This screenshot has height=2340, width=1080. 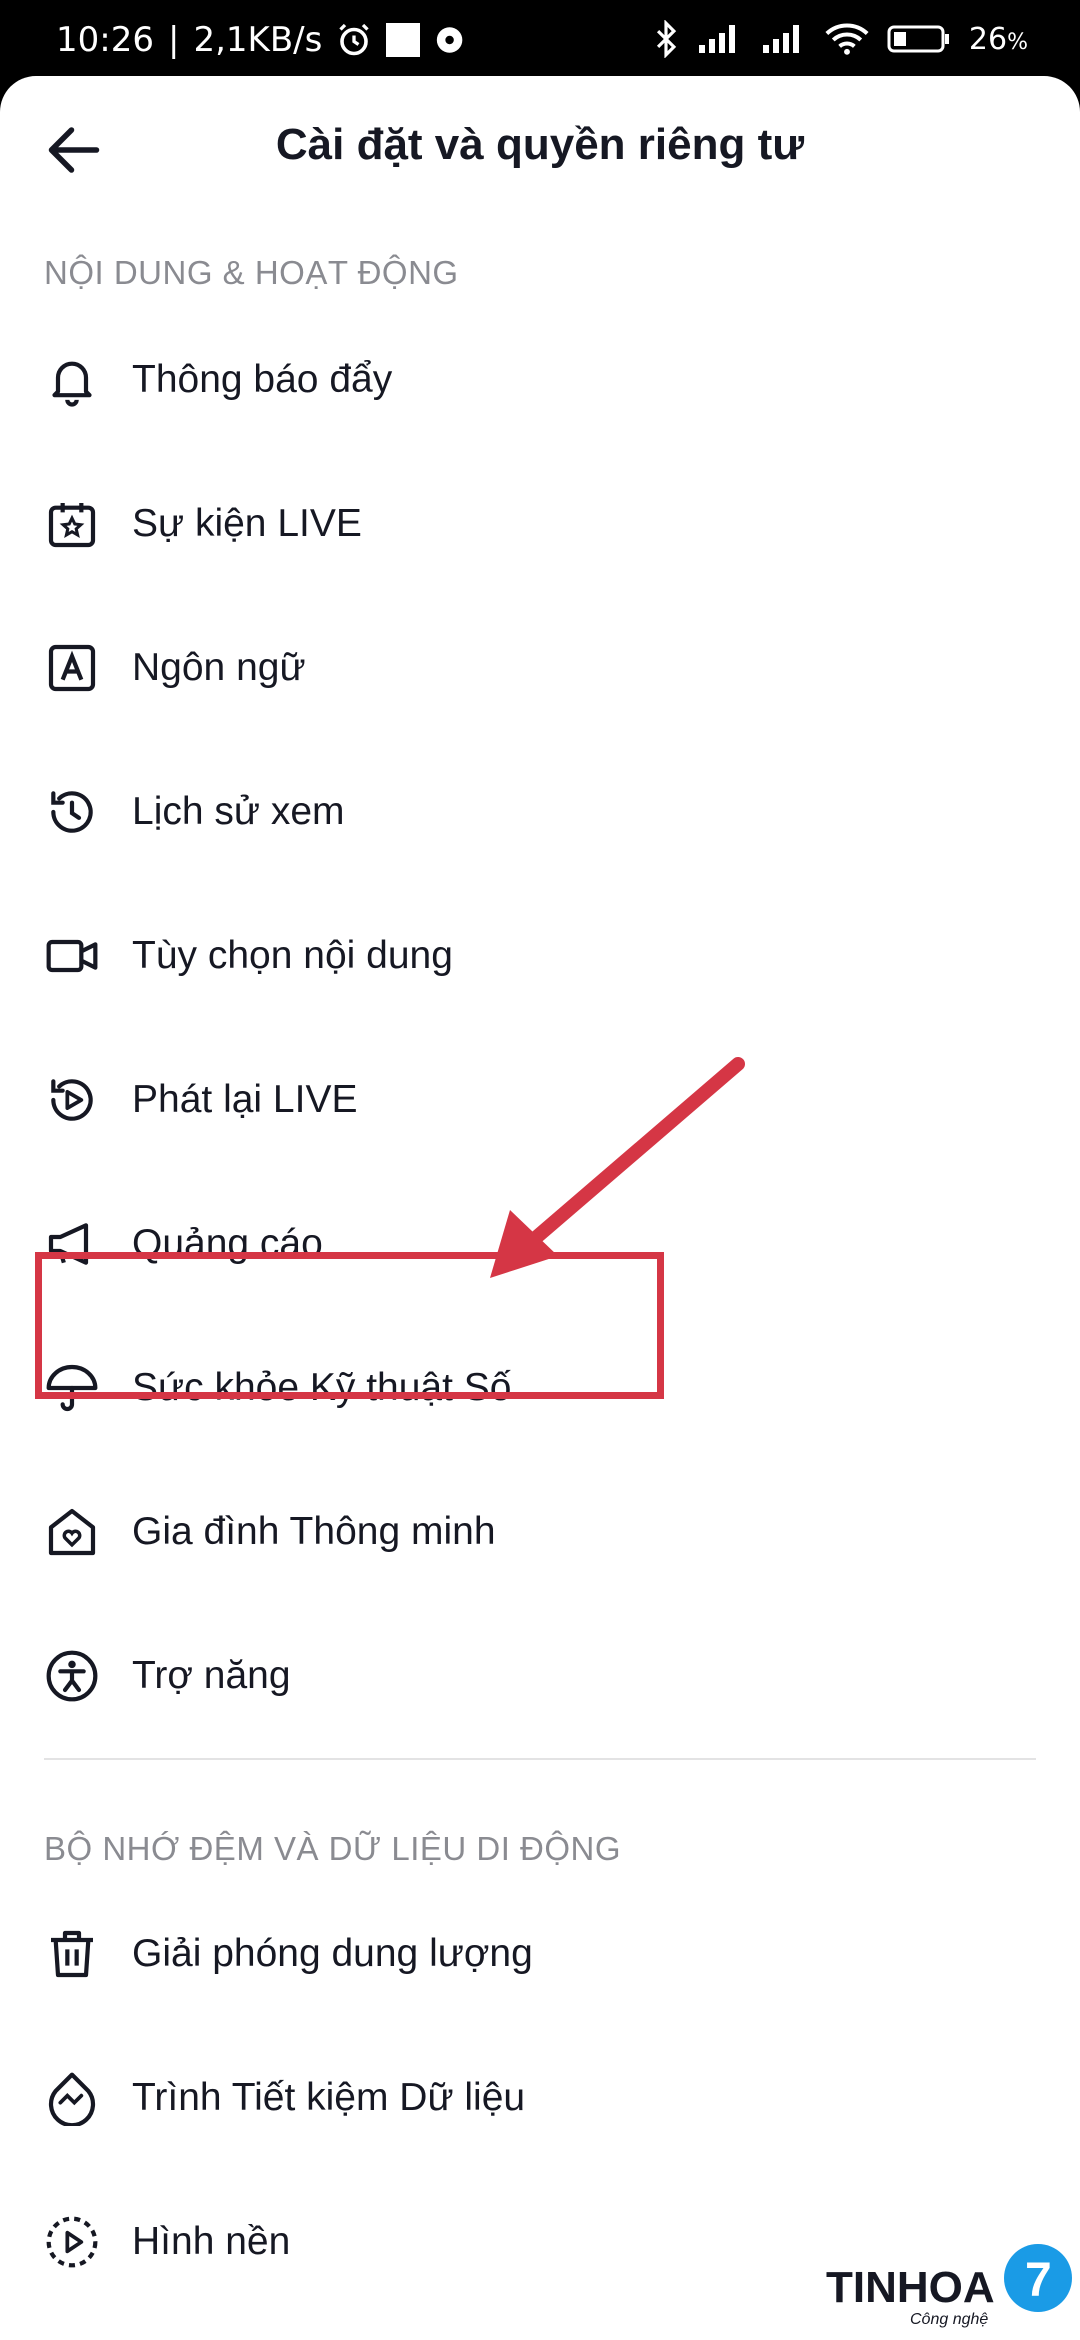 I want to click on media-icon, so click(x=450, y=40).